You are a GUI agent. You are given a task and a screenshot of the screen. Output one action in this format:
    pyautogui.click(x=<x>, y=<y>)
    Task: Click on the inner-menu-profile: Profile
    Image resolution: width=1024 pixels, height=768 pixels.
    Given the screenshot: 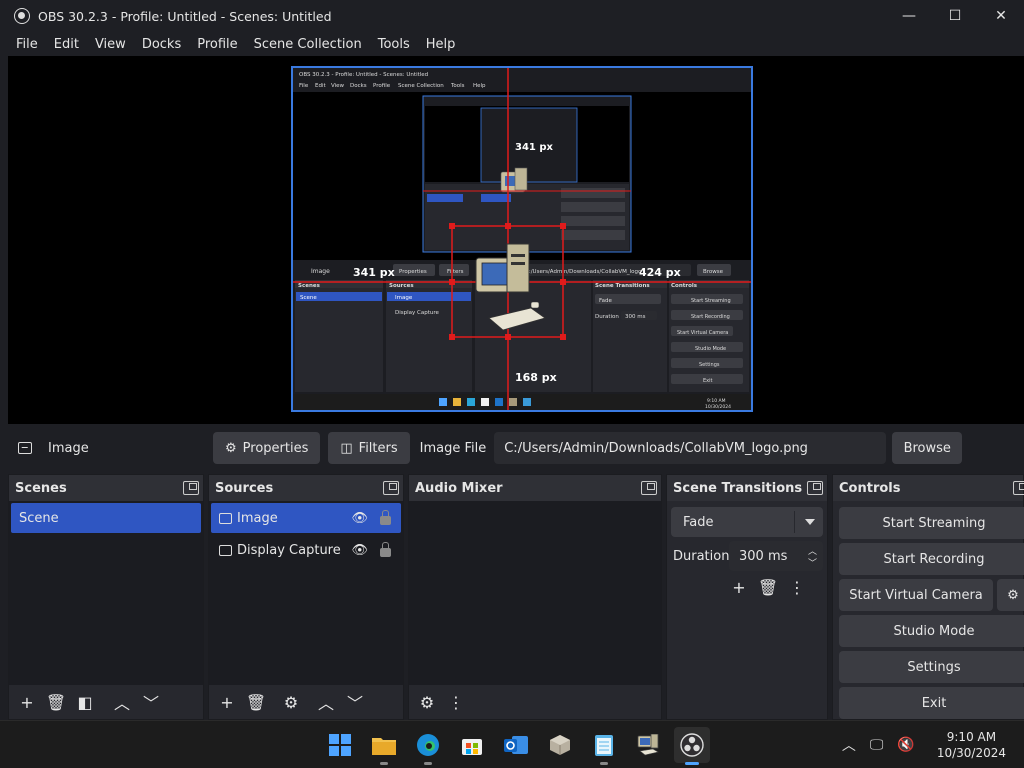 What is the action you would take?
    pyautogui.click(x=382, y=86)
    